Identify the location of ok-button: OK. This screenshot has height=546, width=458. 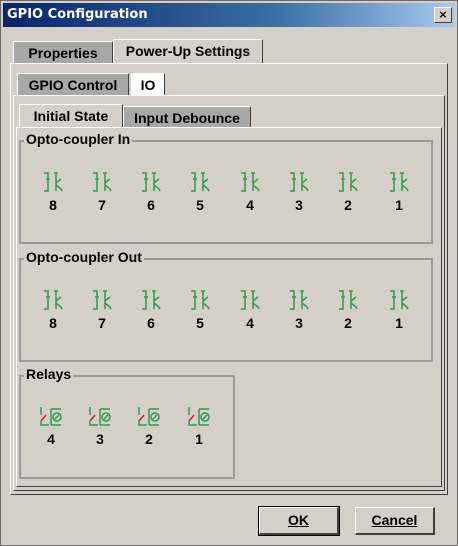
(299, 521).